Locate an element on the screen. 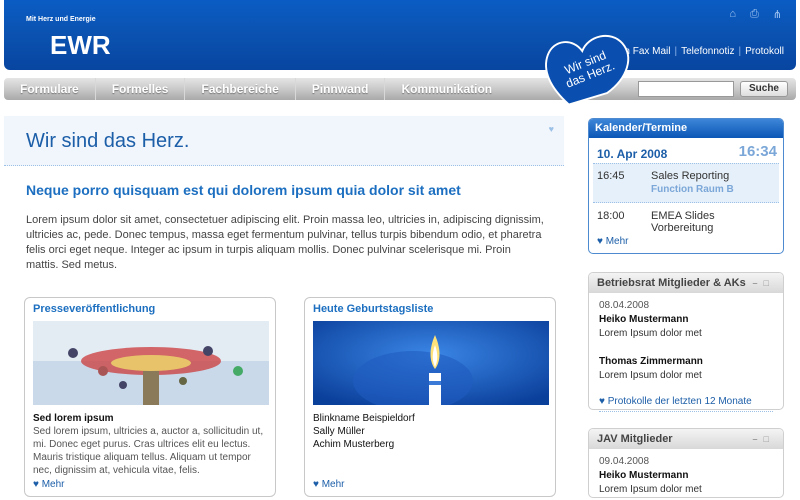 The image size is (800, 500). page-title-box: Wir sind das Herz. ♥ is located at coordinates (284, 141).